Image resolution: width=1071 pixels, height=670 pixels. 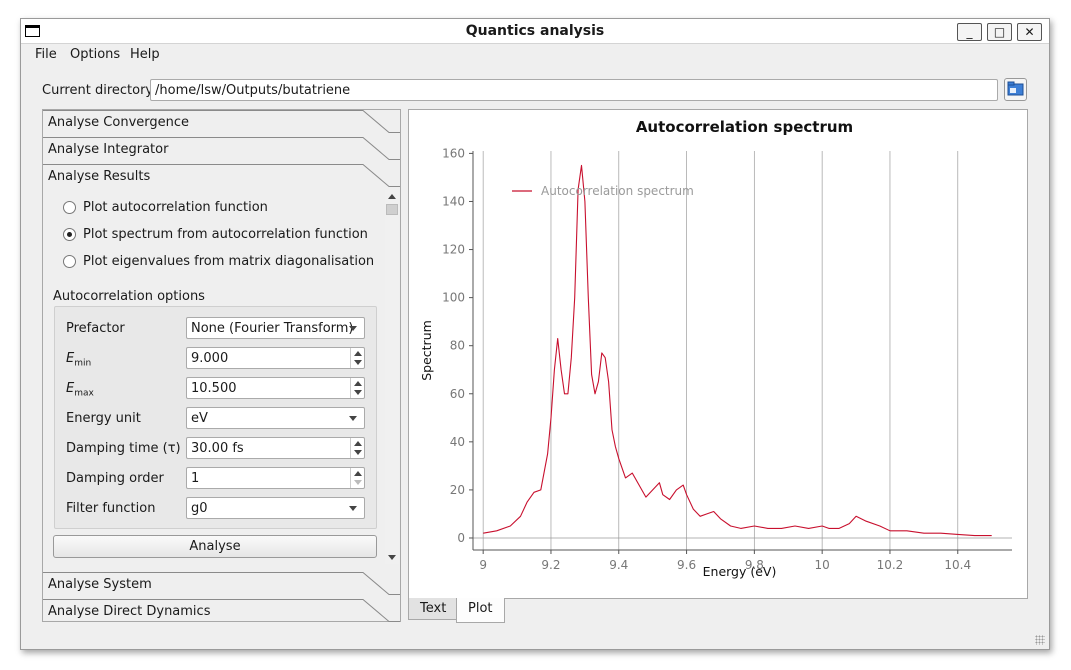 I want to click on x-tick-label: 9, so click(x=483, y=565).